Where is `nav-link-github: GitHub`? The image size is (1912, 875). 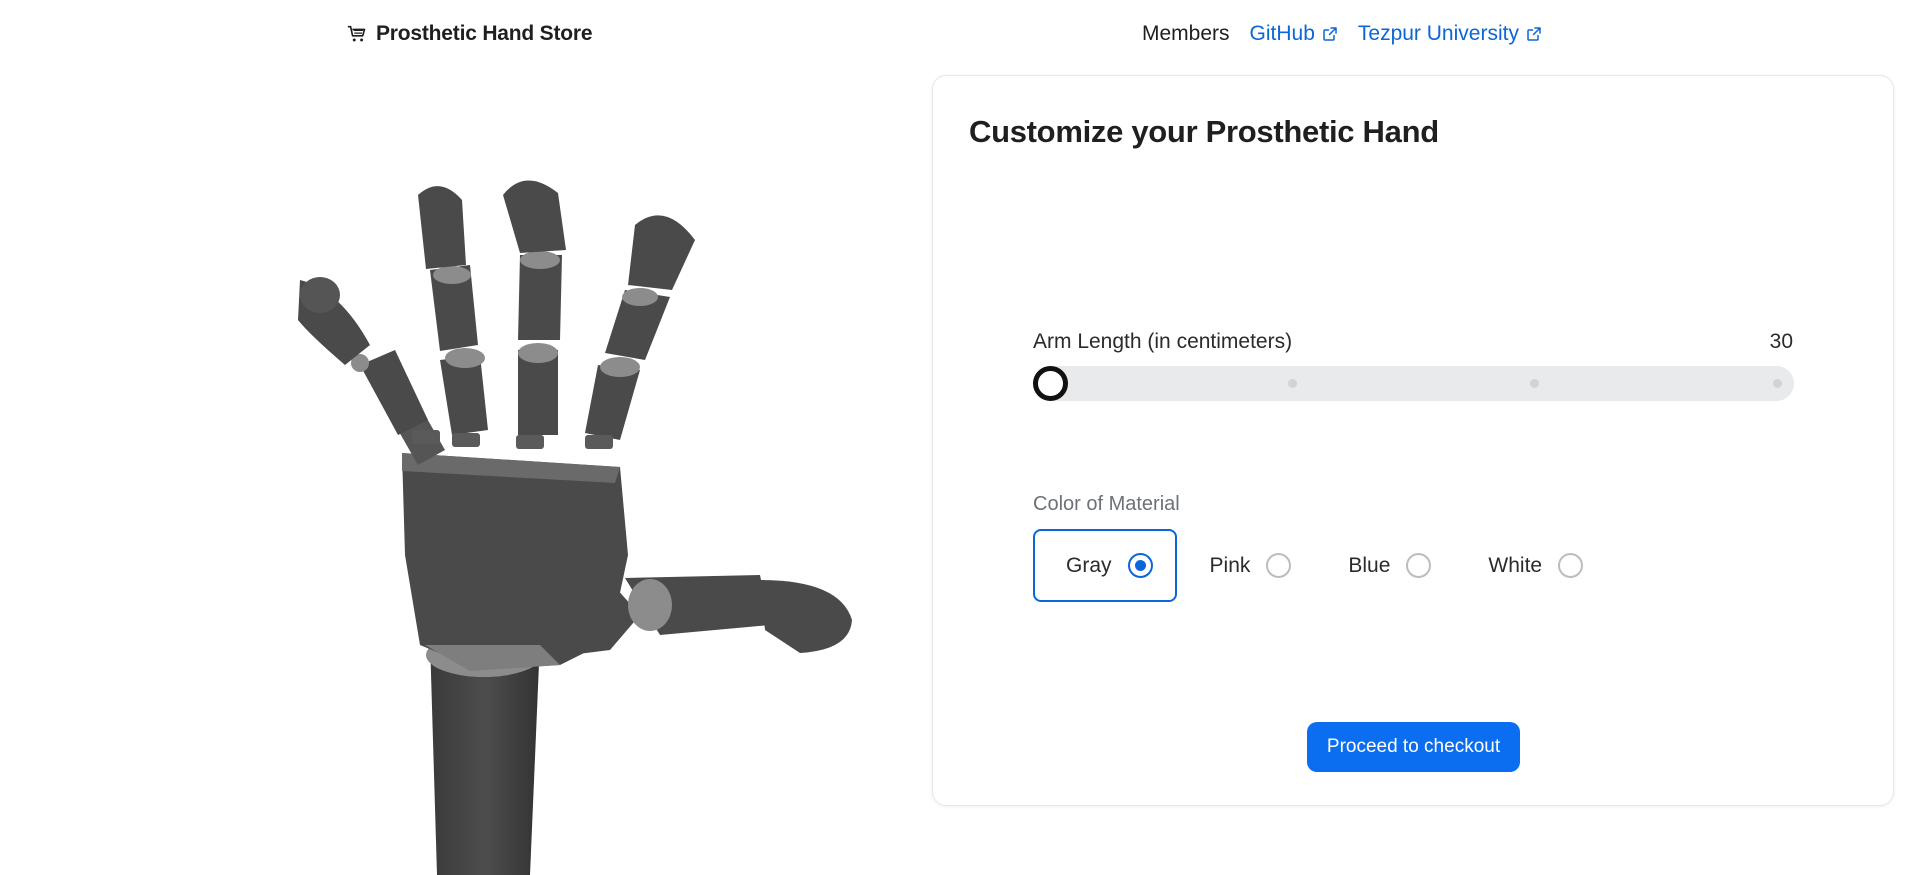 nav-link-github: GitHub is located at coordinates (1294, 34).